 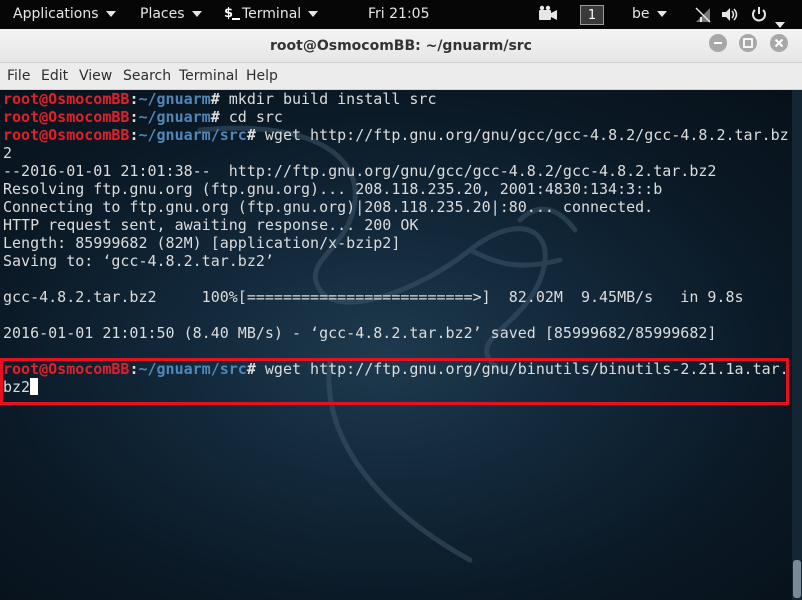 I want to click on minimize-button, so click(x=718, y=43).